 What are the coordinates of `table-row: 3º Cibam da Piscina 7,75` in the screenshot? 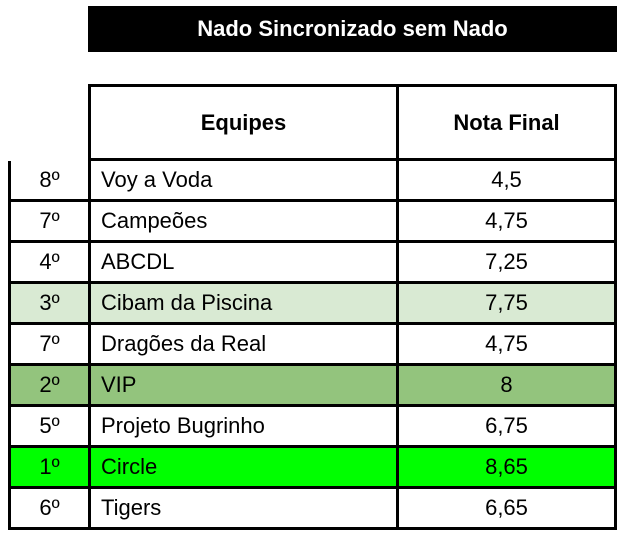 It's located at (312, 304).